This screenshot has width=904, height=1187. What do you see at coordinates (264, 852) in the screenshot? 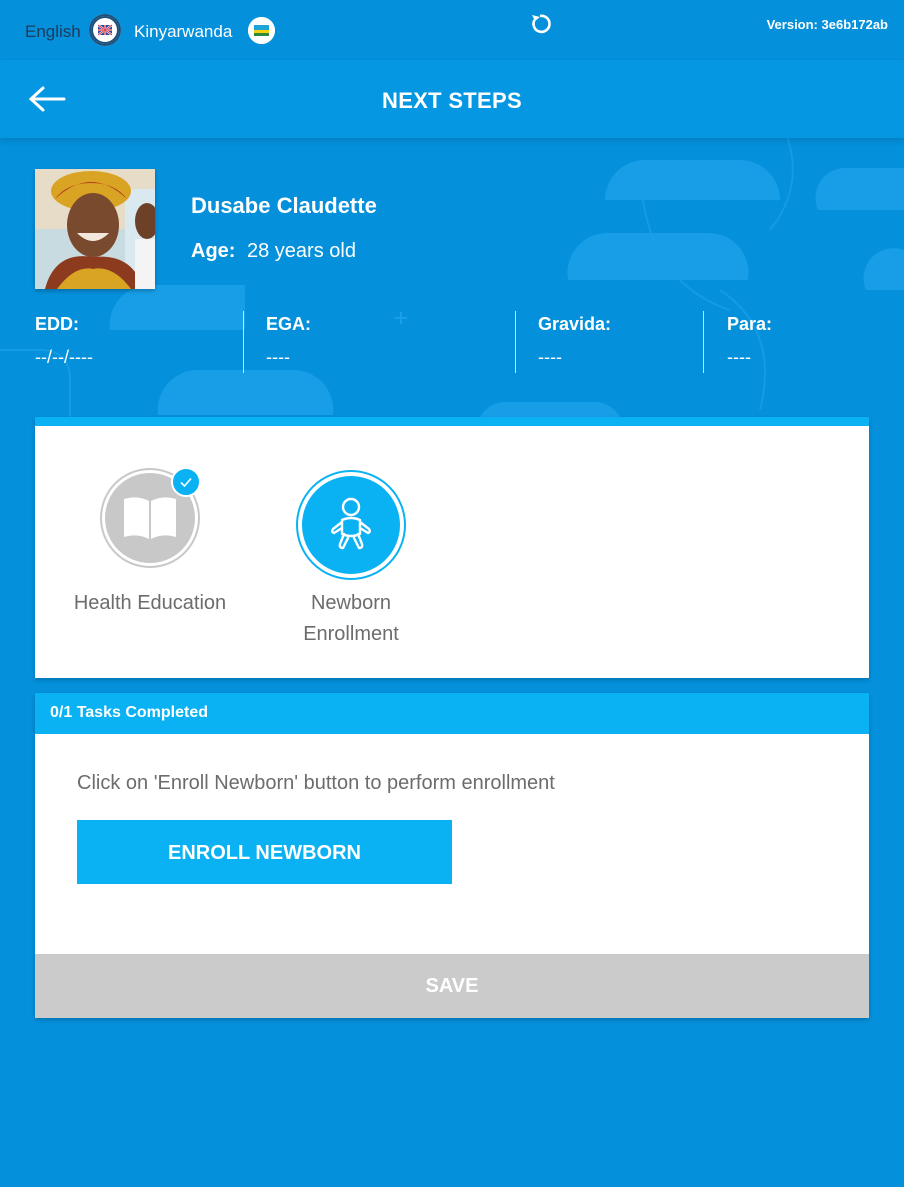
I see `enroll-newborn-button: ENROLL NEWBORN` at bounding box center [264, 852].